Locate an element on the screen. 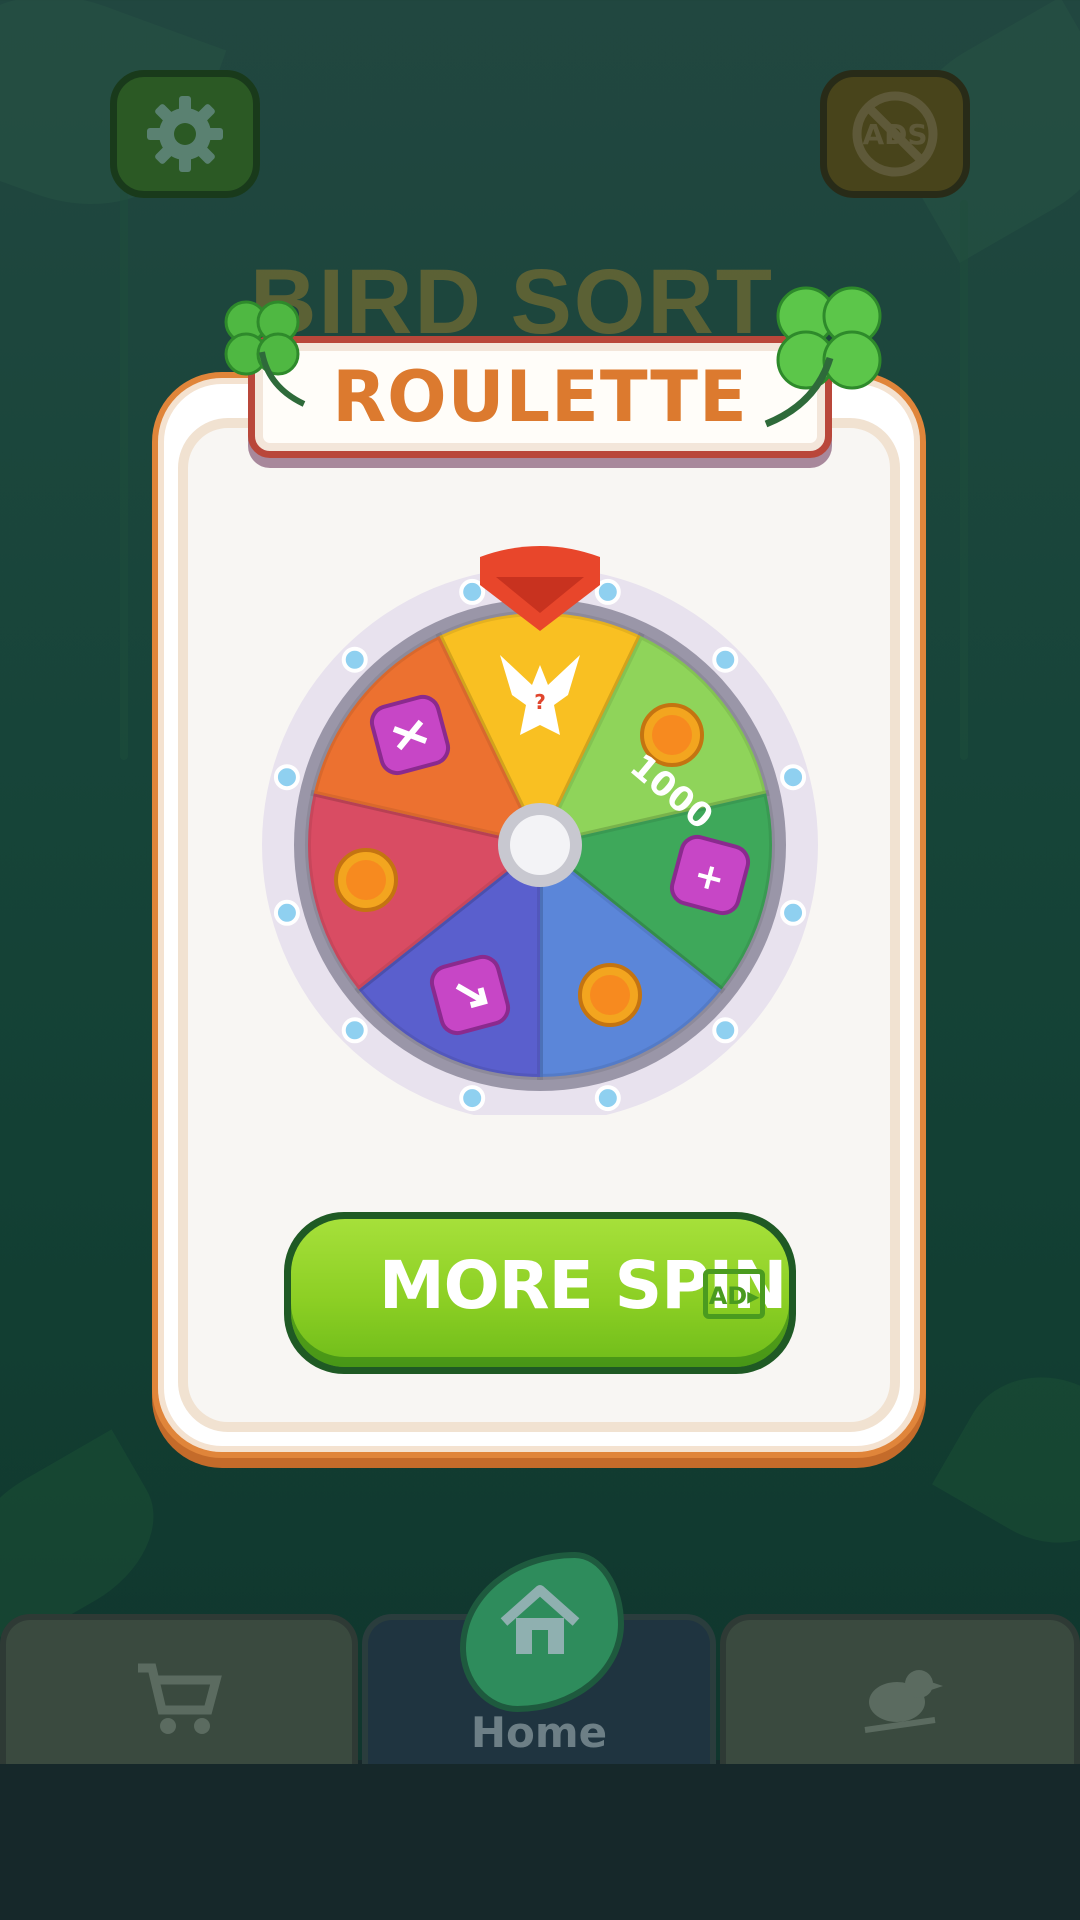  tab-birds is located at coordinates (900, 1689).